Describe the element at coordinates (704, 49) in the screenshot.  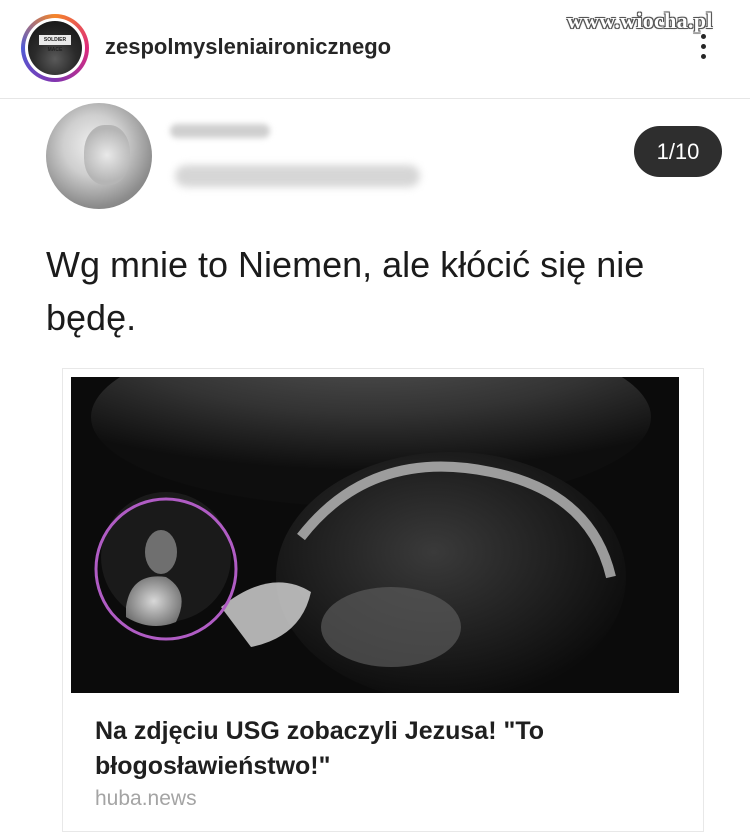
I see `more-options-icon` at that location.